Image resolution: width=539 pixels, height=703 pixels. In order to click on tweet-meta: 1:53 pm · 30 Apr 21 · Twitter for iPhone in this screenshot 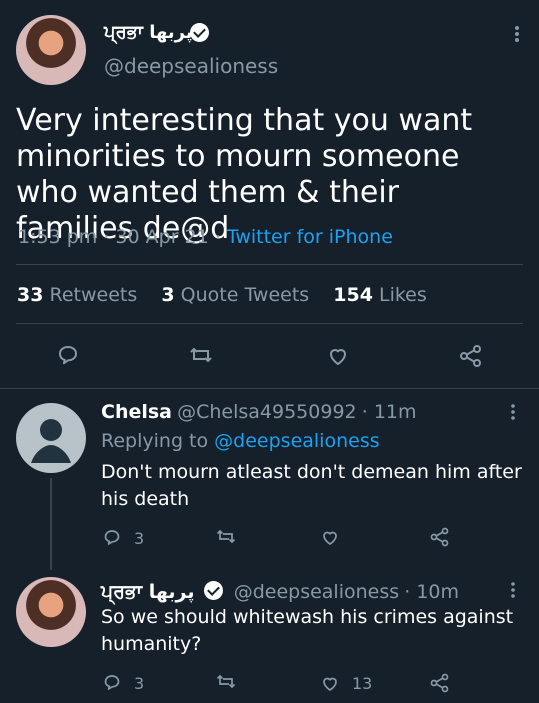, I will do `click(205, 237)`.